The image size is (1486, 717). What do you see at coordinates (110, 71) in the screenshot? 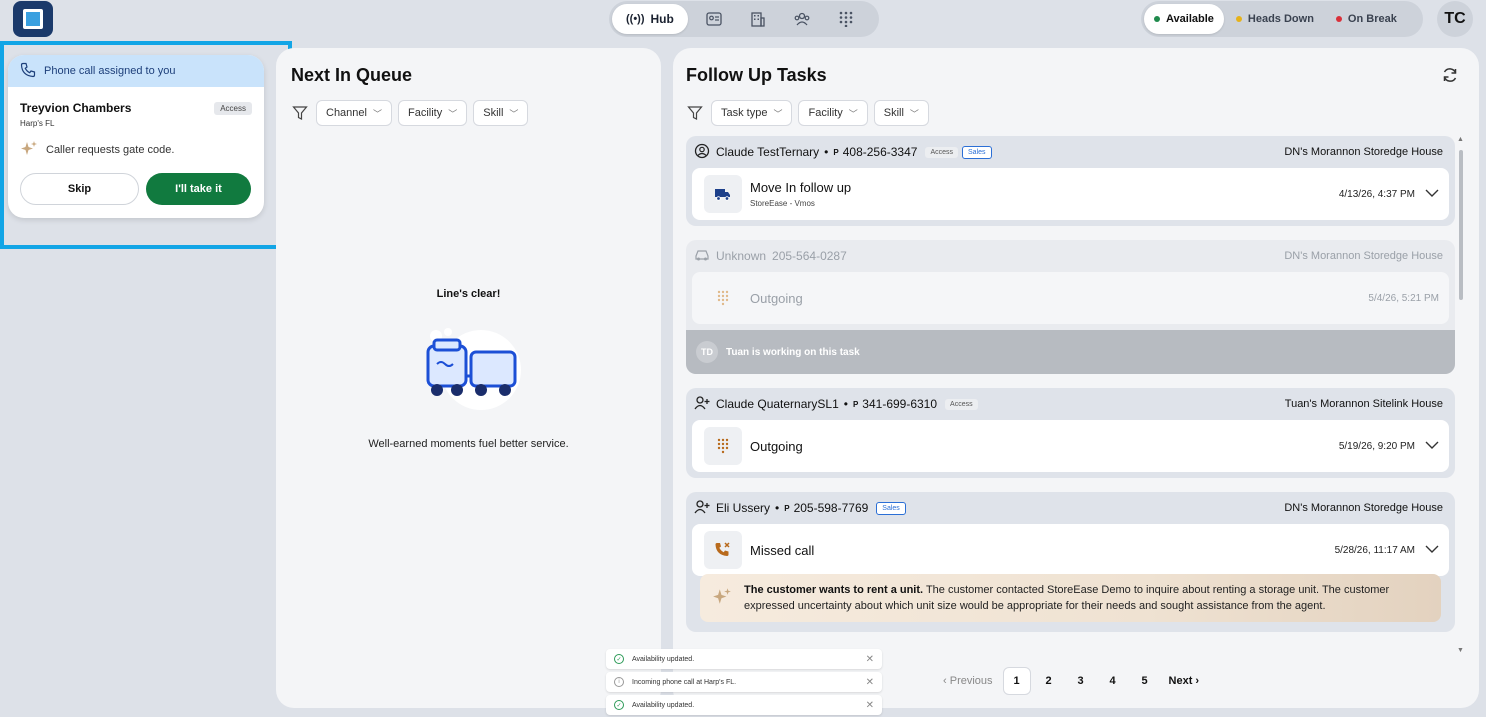
I see `call-card-title: Phone call assigned to you` at bounding box center [110, 71].